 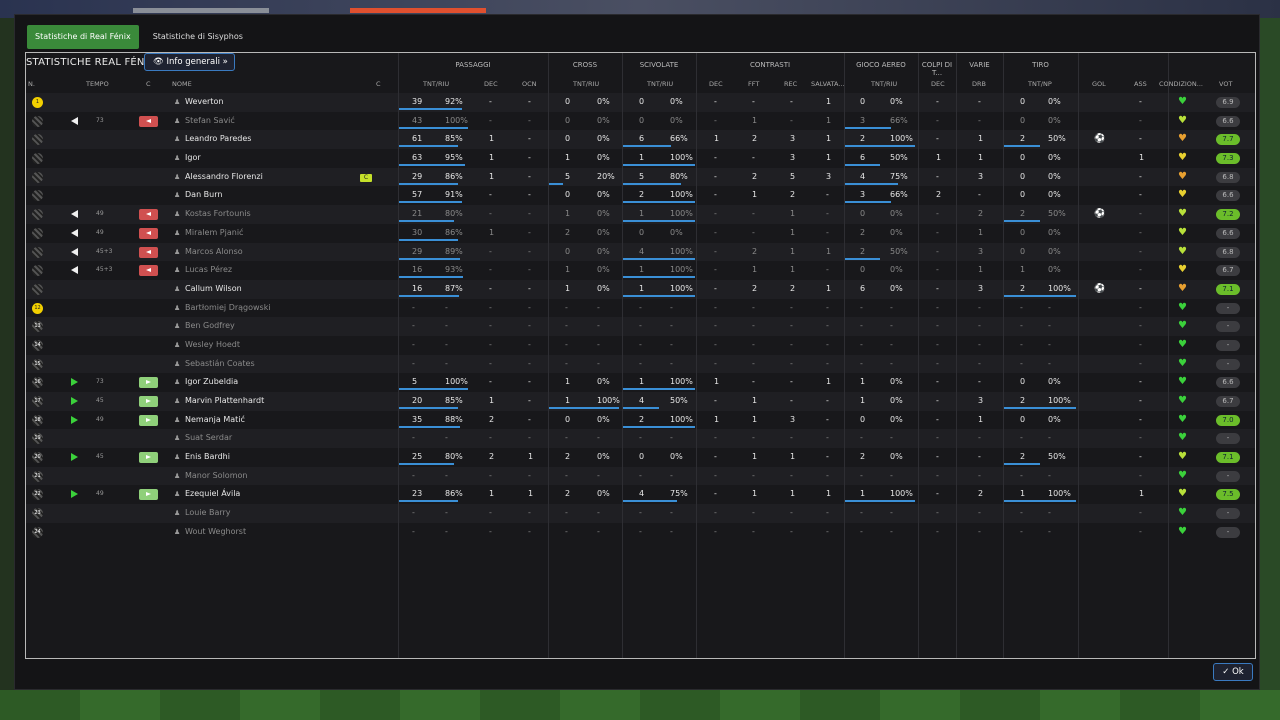 What do you see at coordinates (529, 84) in the screenshot?
I see `col-header-pass-ocn: OCN` at bounding box center [529, 84].